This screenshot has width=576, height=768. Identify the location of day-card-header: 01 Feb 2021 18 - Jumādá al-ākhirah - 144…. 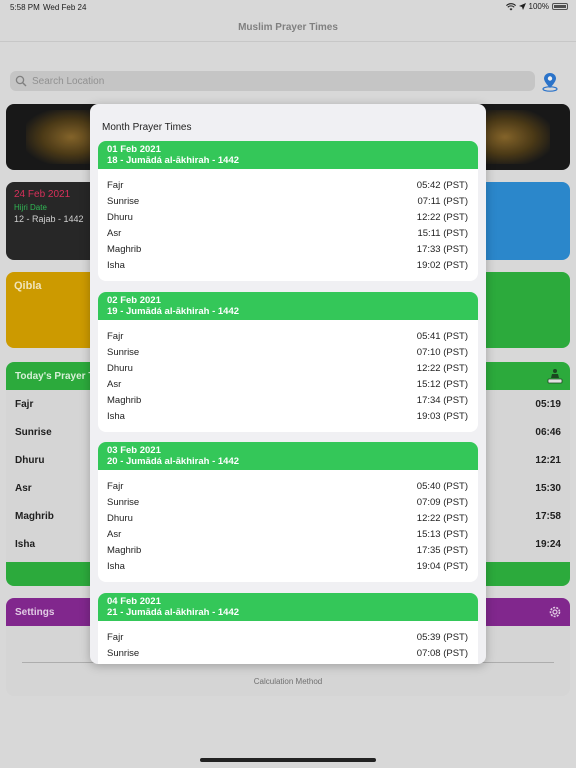
(288, 155).